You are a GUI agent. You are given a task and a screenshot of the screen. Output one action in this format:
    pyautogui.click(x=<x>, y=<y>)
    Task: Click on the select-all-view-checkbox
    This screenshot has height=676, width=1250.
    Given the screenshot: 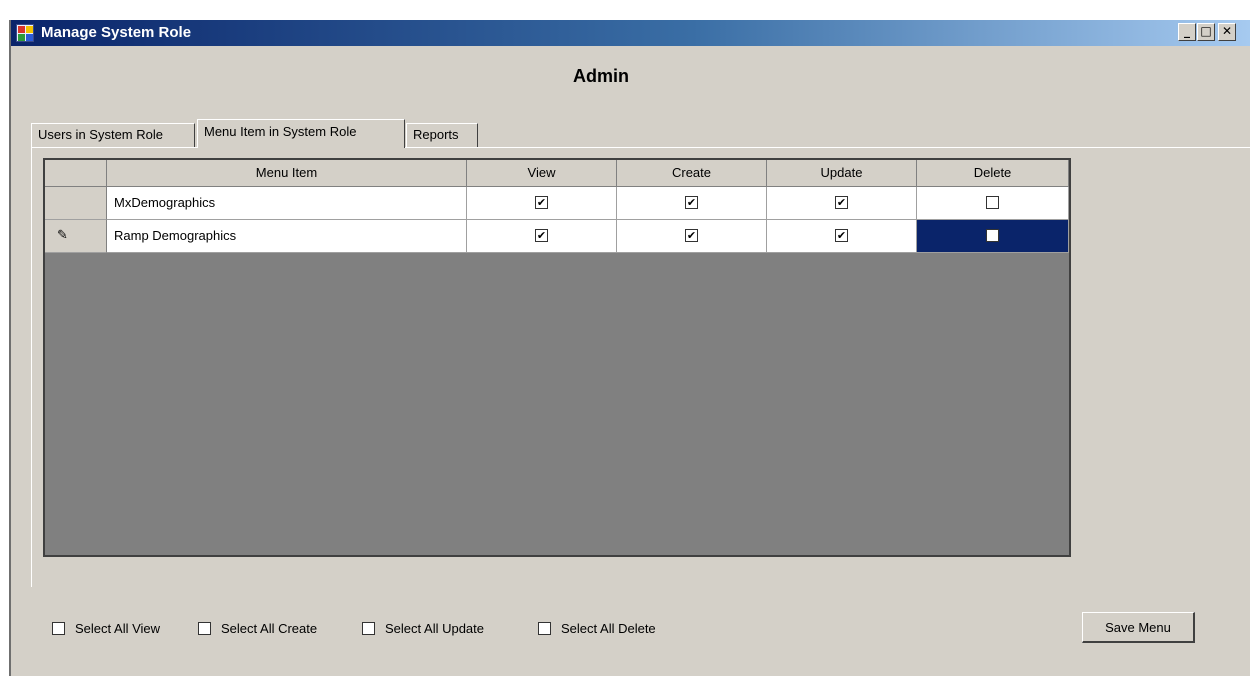 What is the action you would take?
    pyautogui.click(x=58, y=628)
    